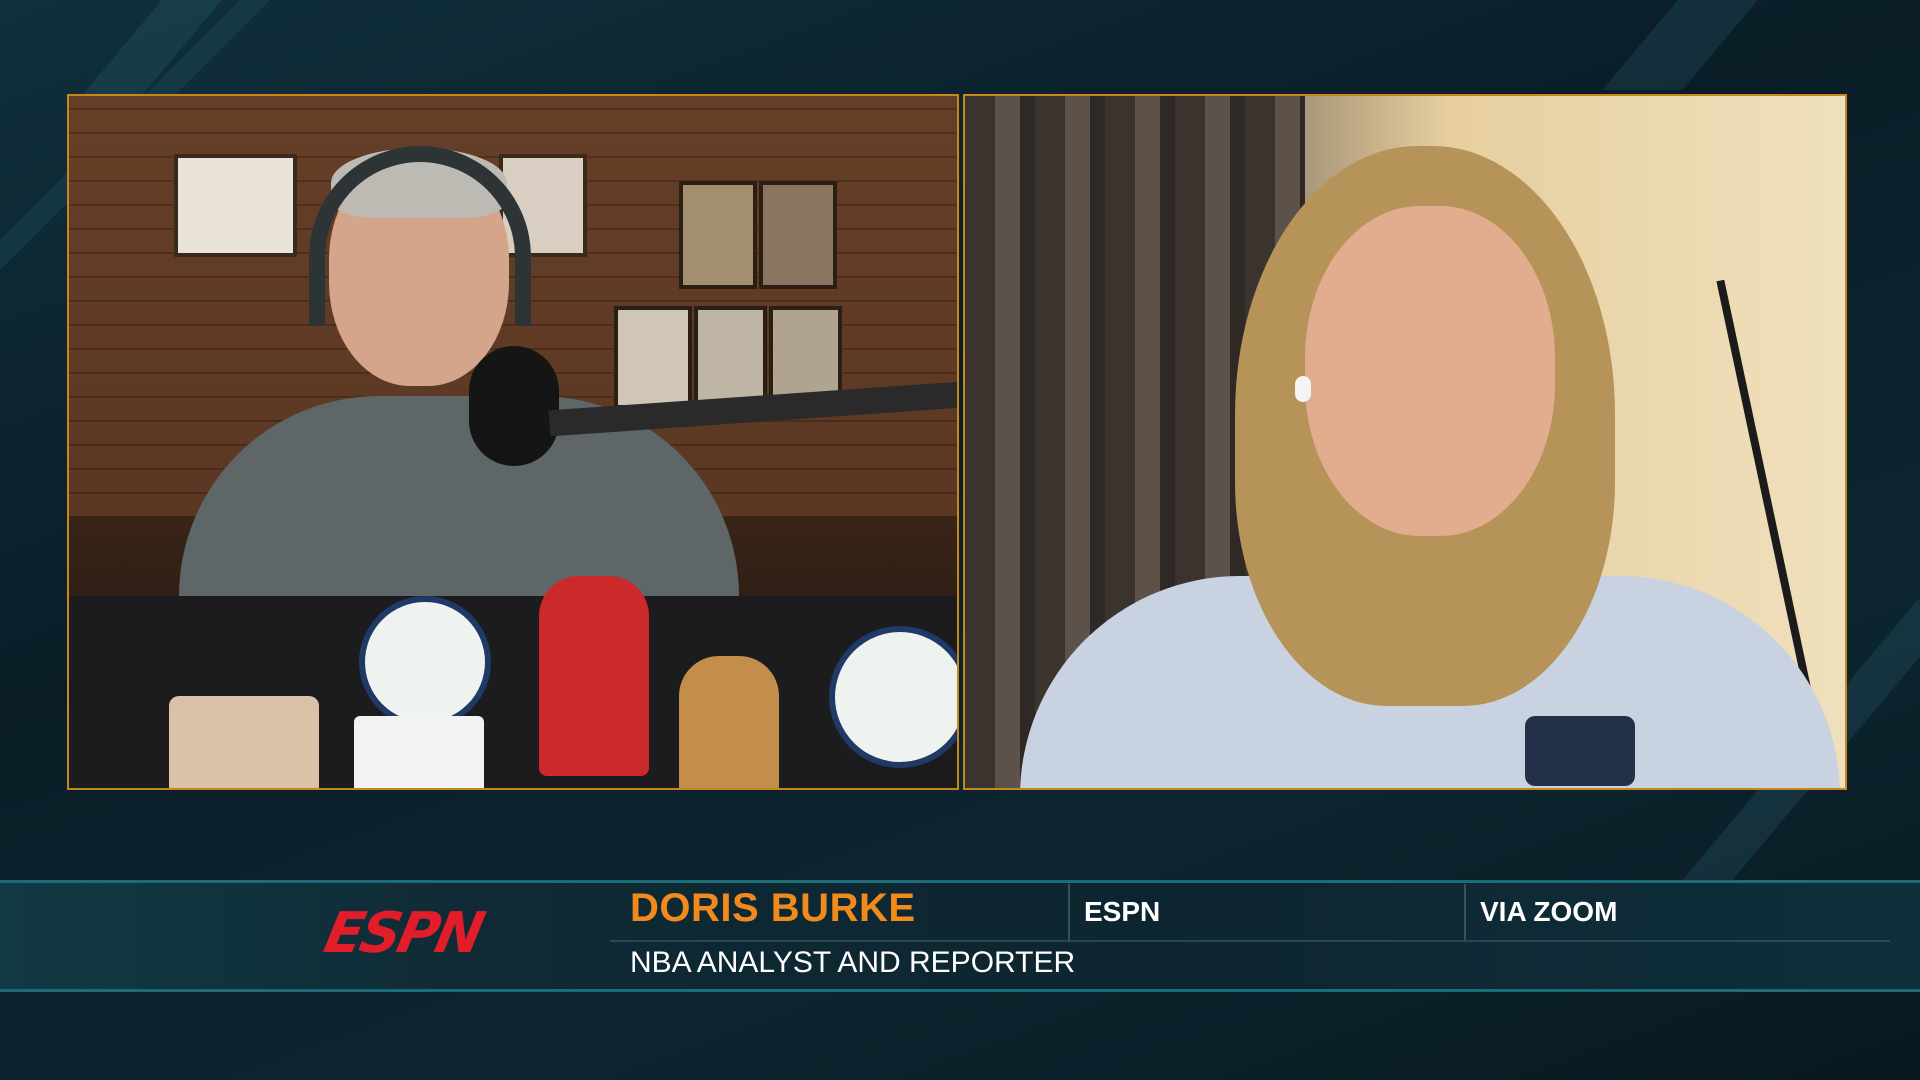 The image size is (1920, 1080). I want to click on affiliation-tag: ESPN, so click(1122, 911).